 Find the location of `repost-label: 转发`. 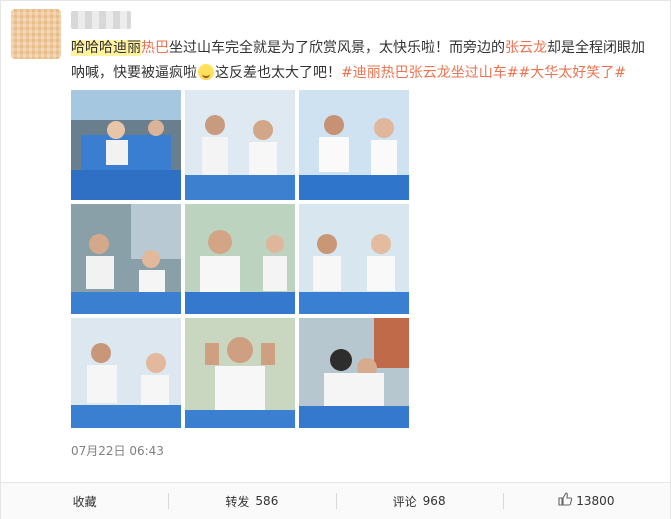

repost-label: 转发 is located at coordinates (237, 501).